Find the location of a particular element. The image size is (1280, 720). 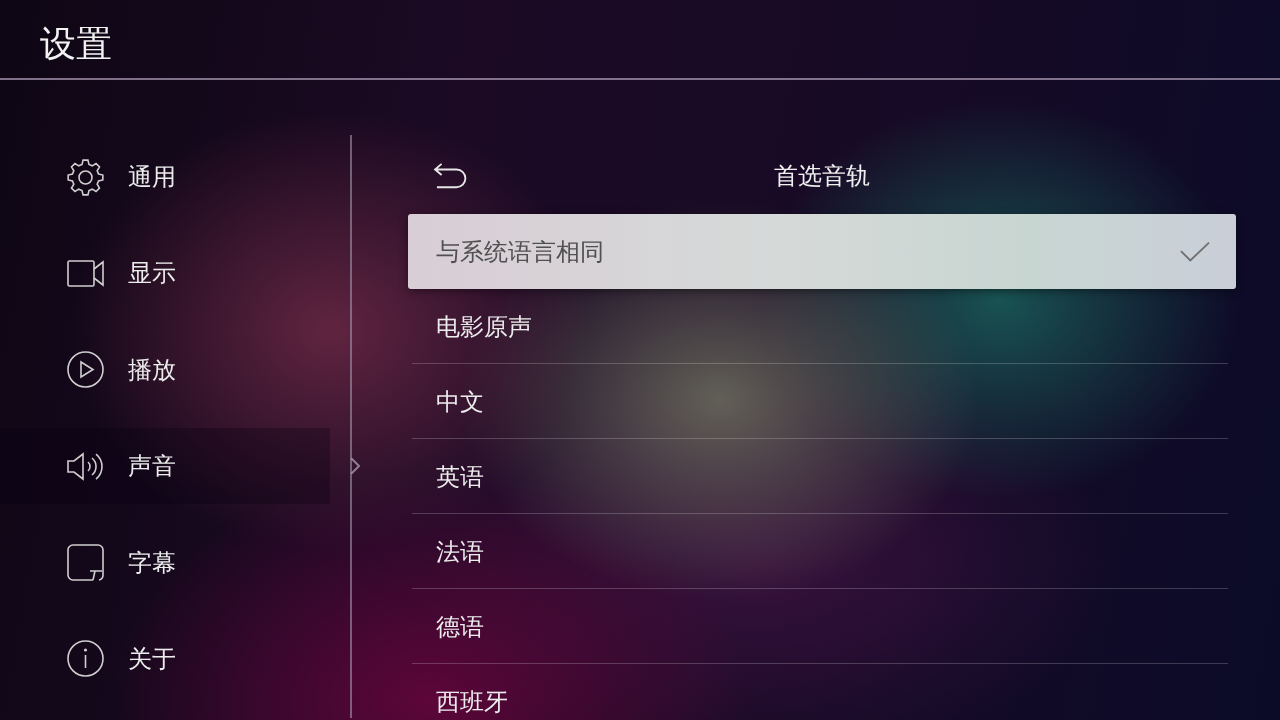

page-title: 设置 is located at coordinates (76, 44).